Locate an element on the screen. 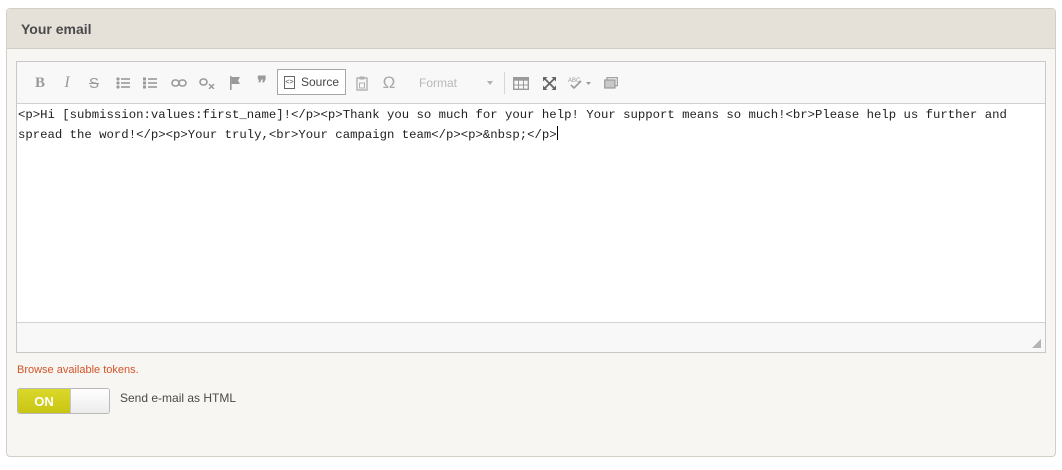  maximize-icon is located at coordinates (549, 83).